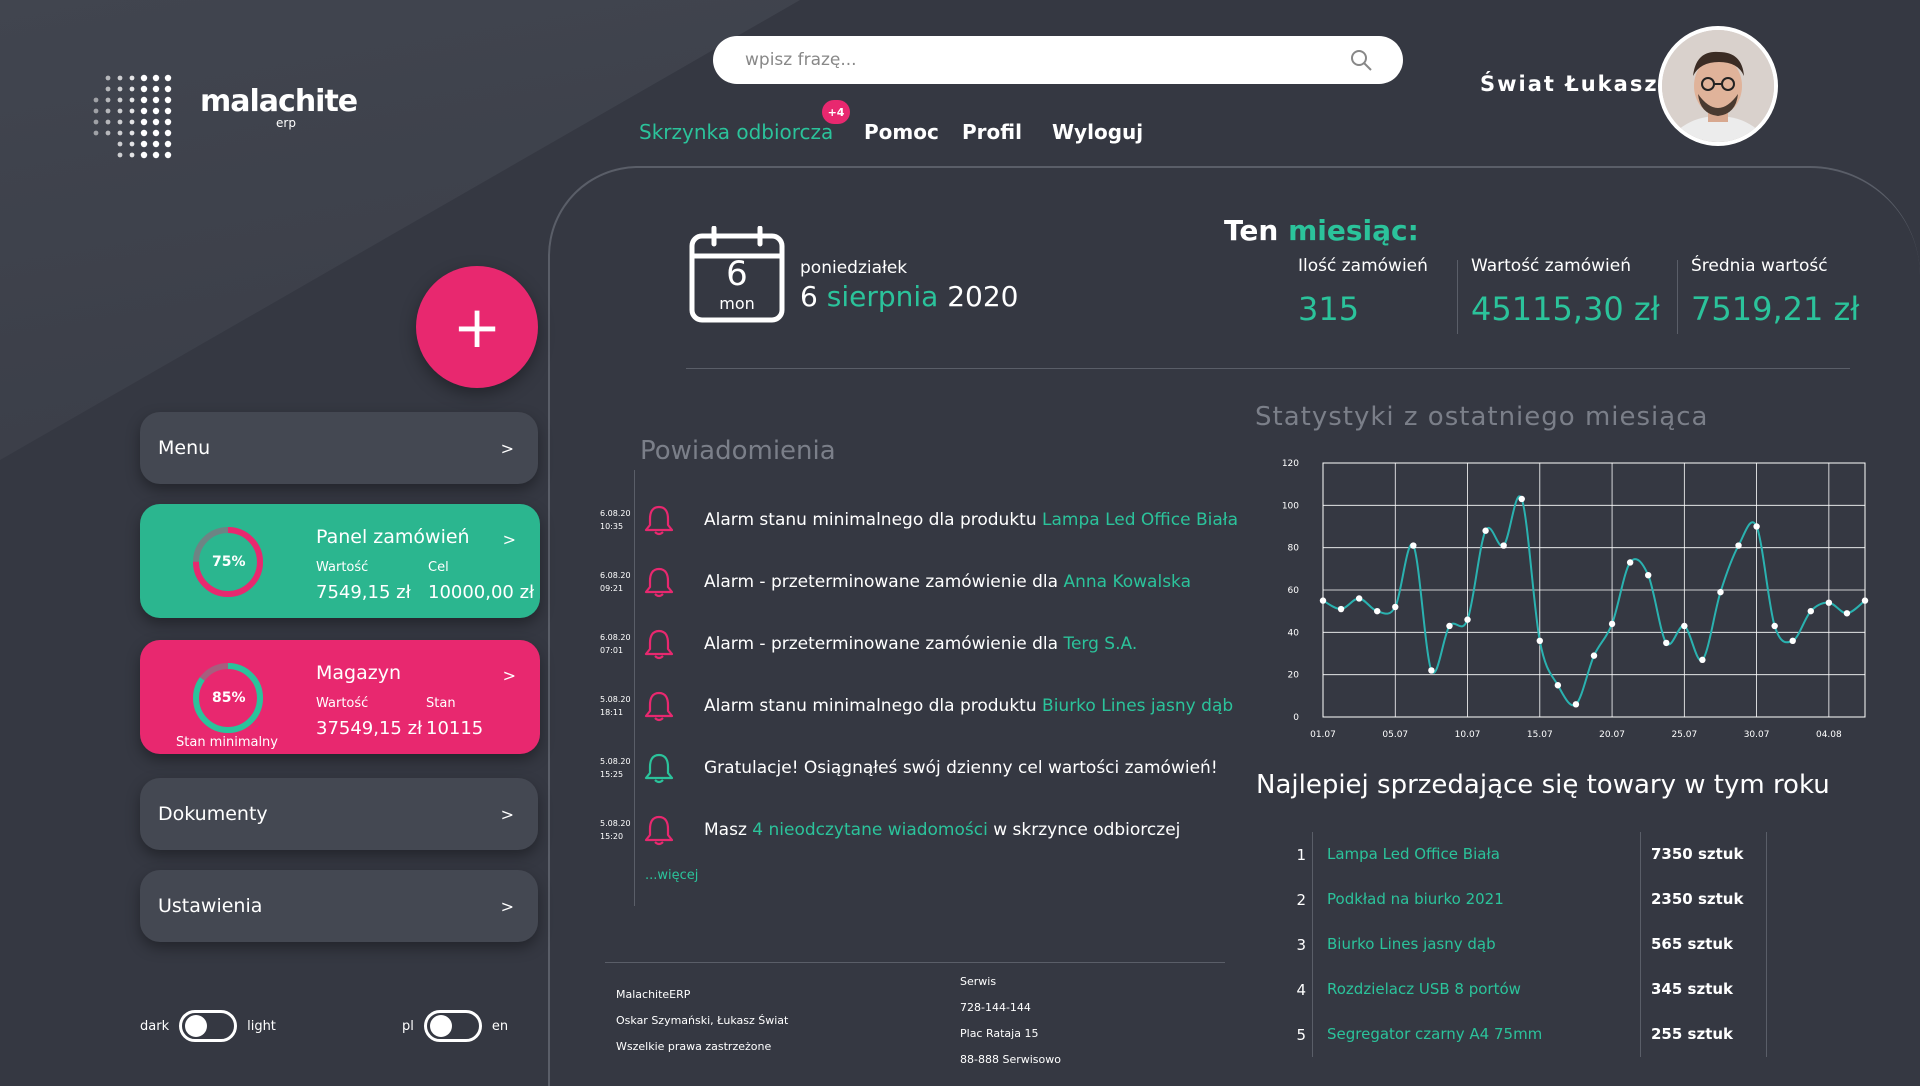 This screenshot has height=1086, width=1920. I want to click on product-name-link: Rozdzielacz USB 8 portów, so click(1476, 989).